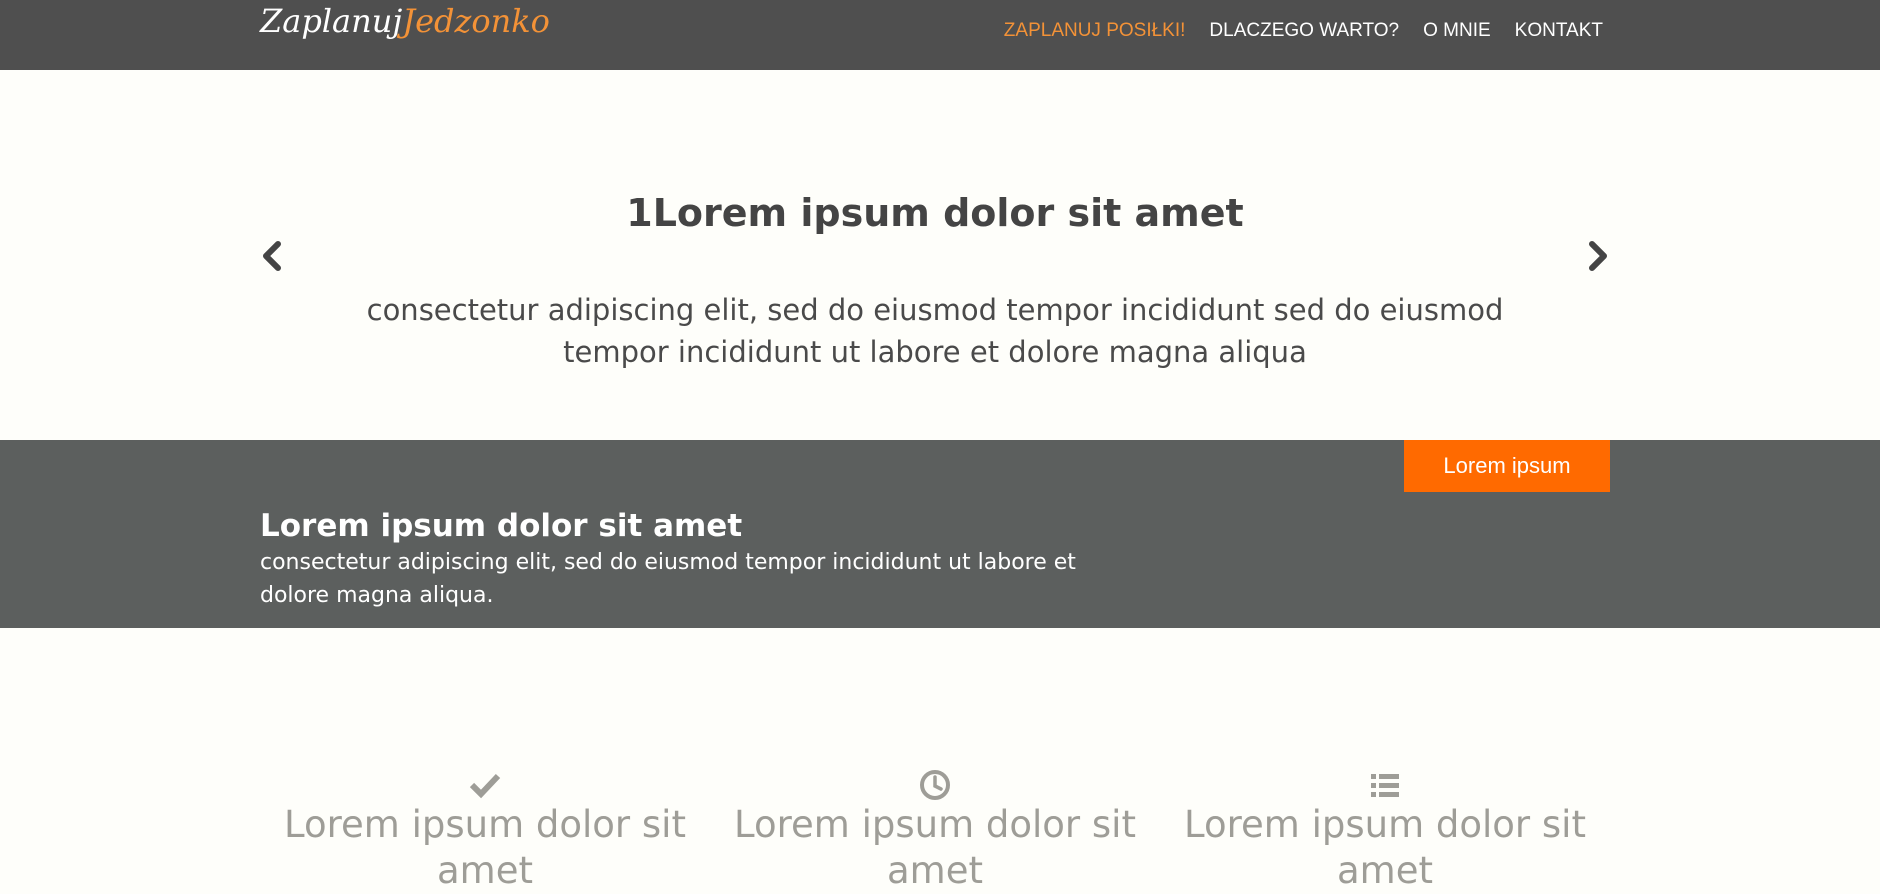 The image size is (1880, 894). Describe the element at coordinates (331, 21) in the screenshot. I see `logo-part-1: Zaplanuj` at that location.